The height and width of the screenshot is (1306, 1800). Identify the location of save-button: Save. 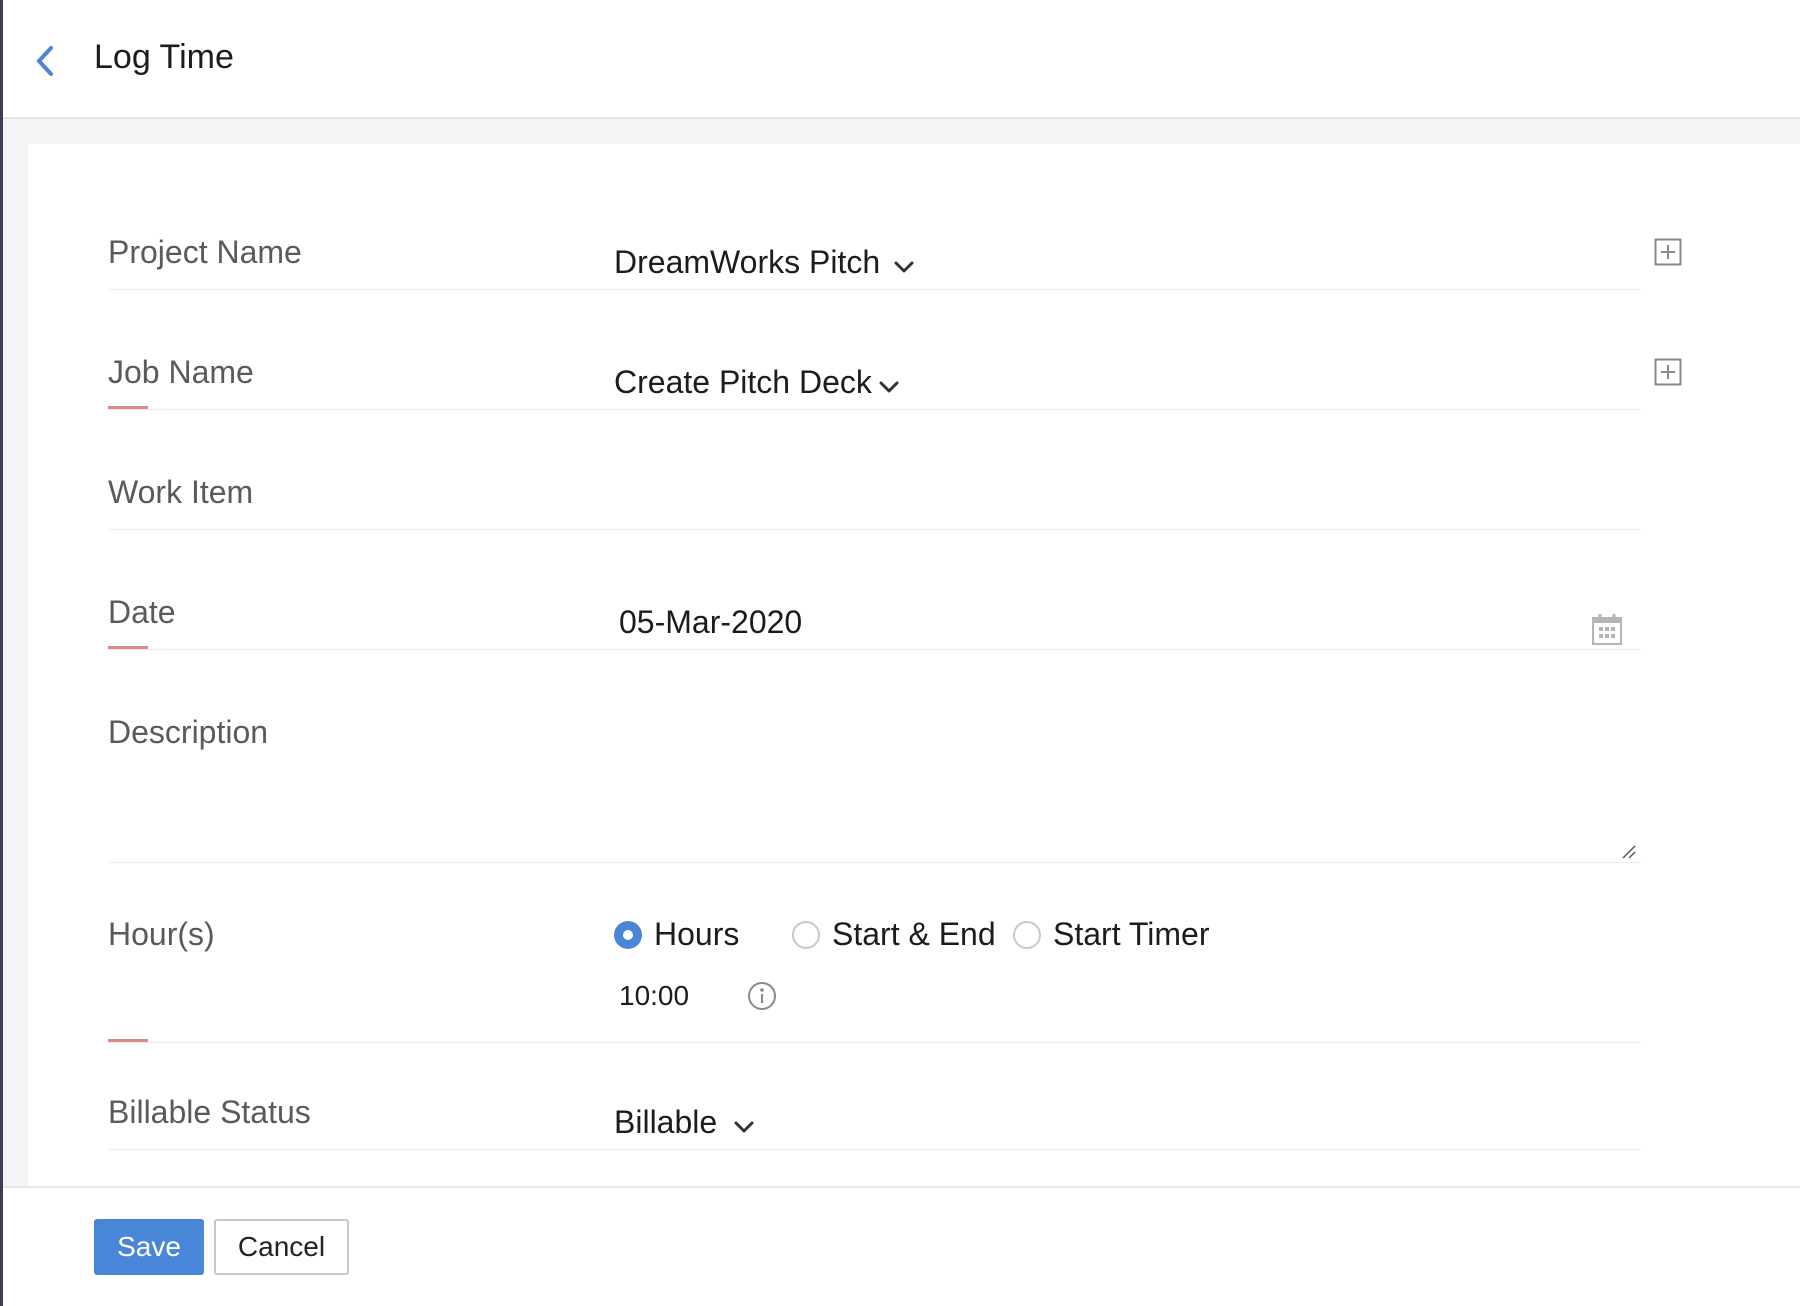
(149, 1247).